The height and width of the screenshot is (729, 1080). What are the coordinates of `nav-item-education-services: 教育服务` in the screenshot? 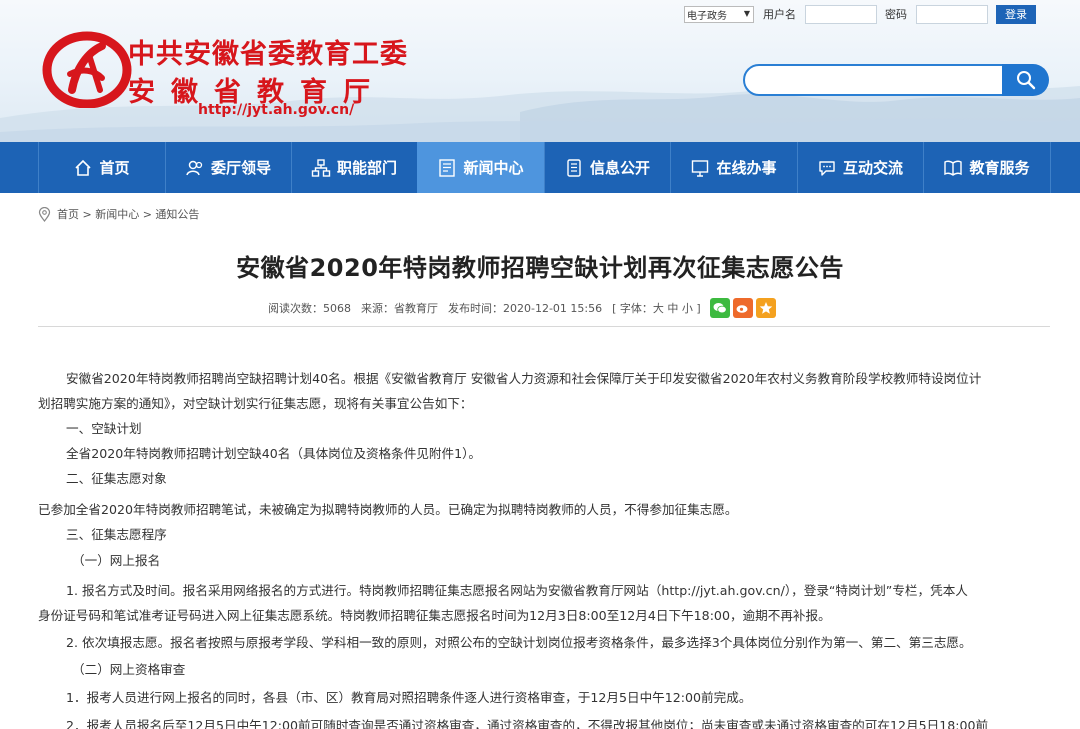 It's located at (986, 167).